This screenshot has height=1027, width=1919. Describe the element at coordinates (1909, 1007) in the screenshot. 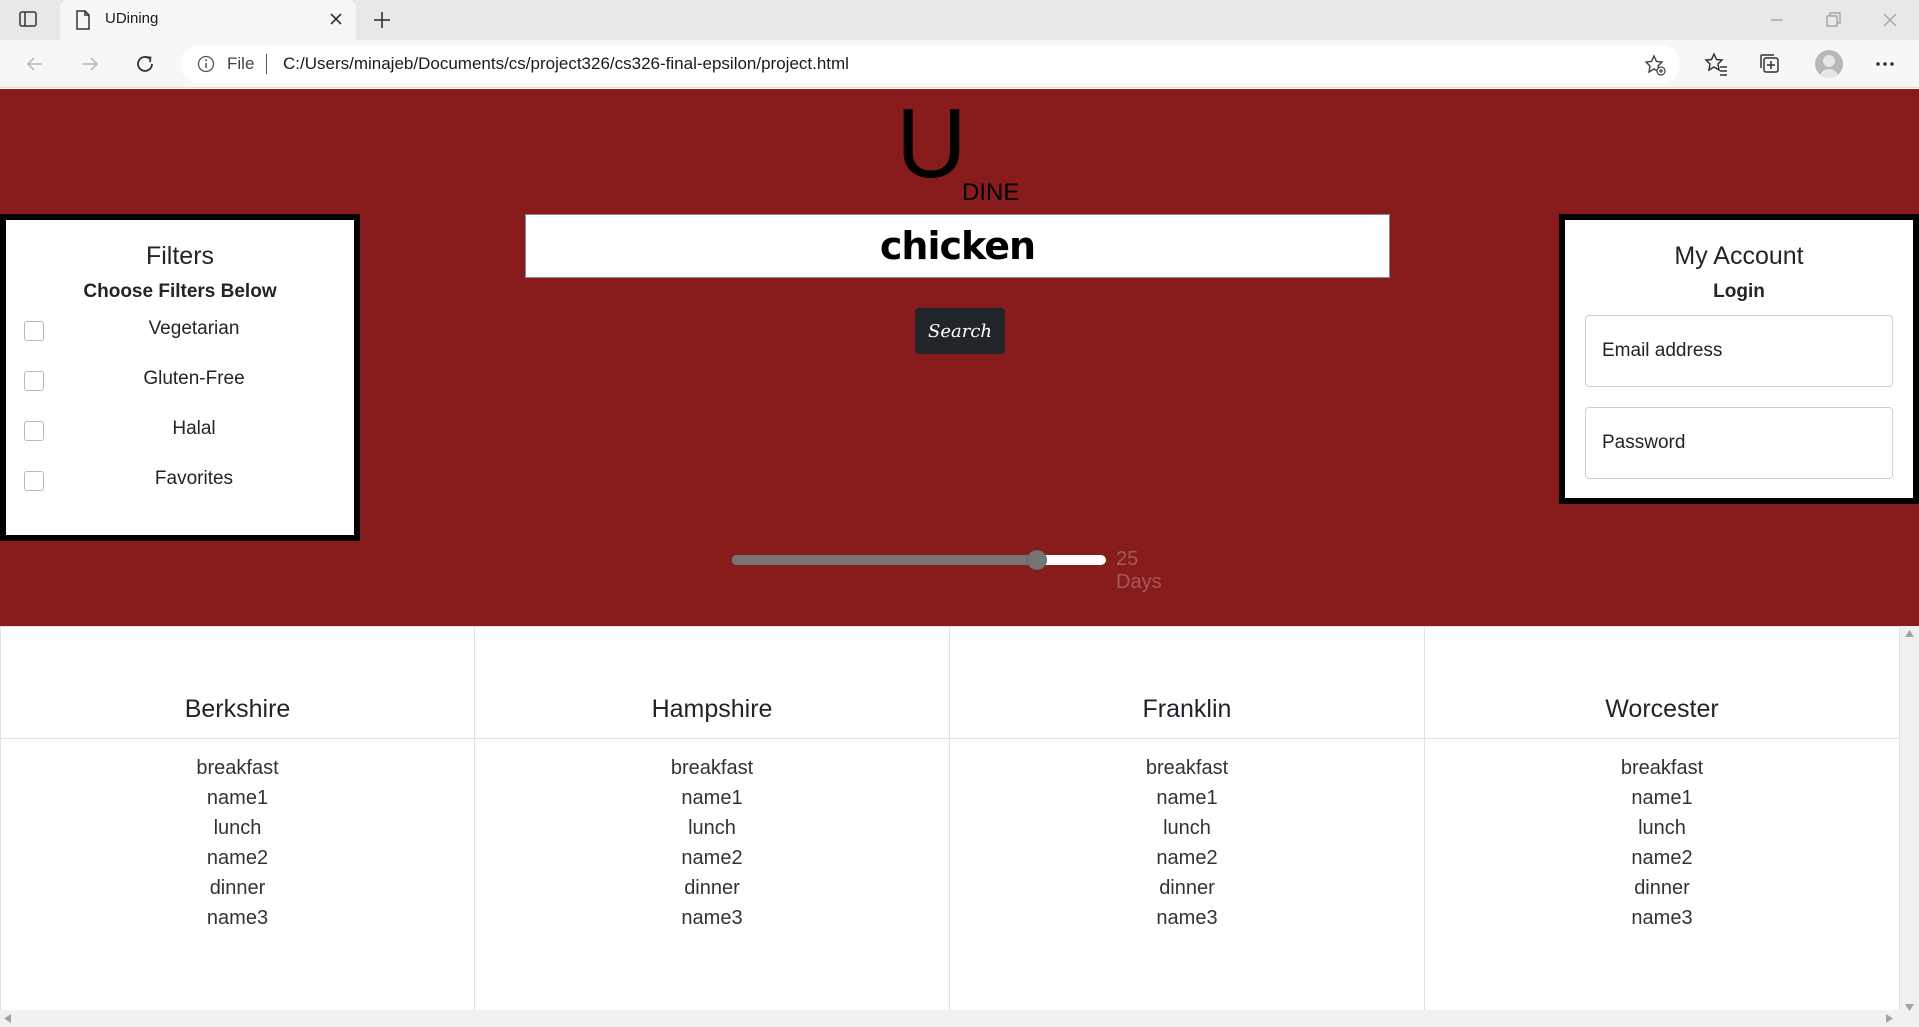

I see `scroll-down-icon` at that location.